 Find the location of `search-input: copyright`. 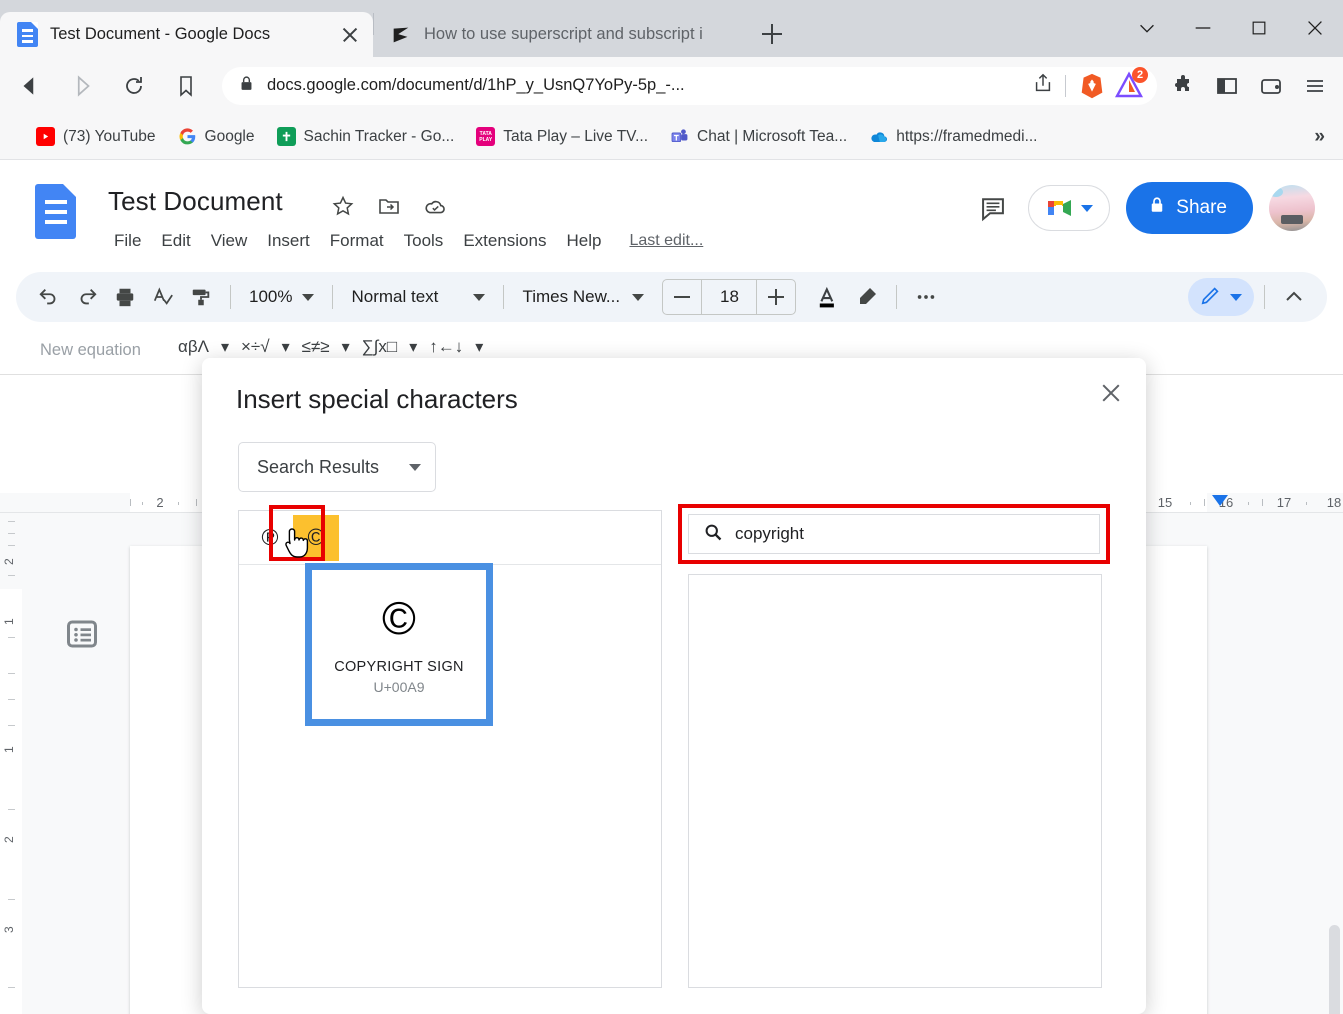

search-input: copyright is located at coordinates (894, 534).